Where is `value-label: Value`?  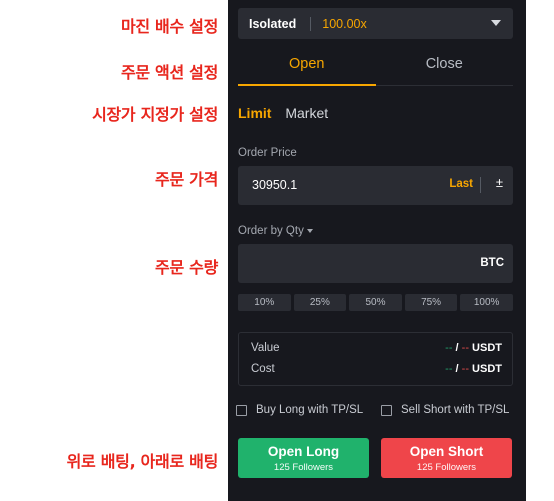 value-label: Value is located at coordinates (265, 348).